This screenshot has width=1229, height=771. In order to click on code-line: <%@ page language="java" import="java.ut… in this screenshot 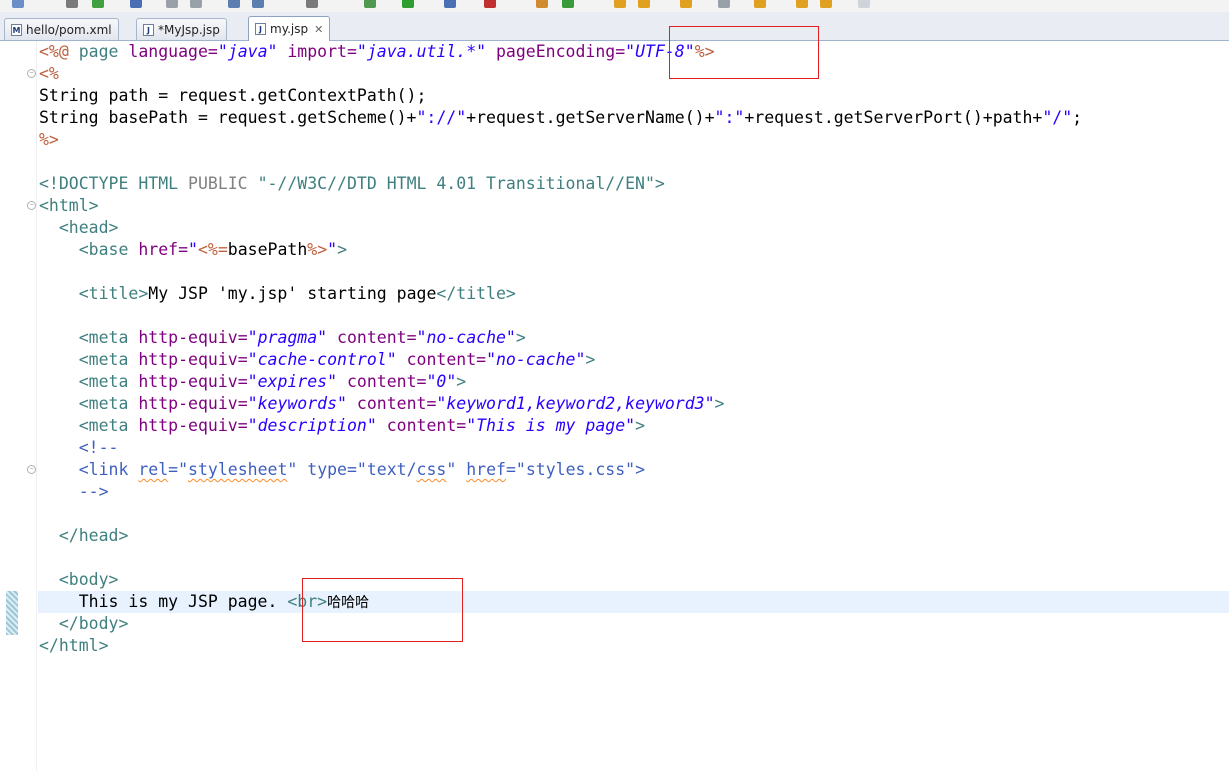, I will do `click(560, 52)`.